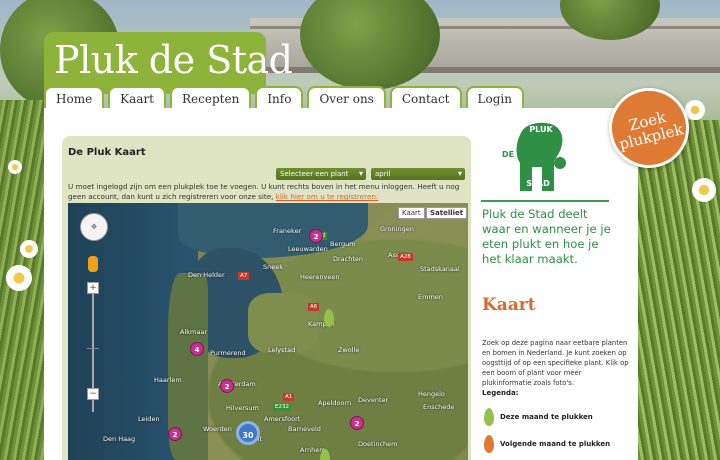  Describe the element at coordinates (273, 267) in the screenshot. I see `map-label: Sneek` at that location.